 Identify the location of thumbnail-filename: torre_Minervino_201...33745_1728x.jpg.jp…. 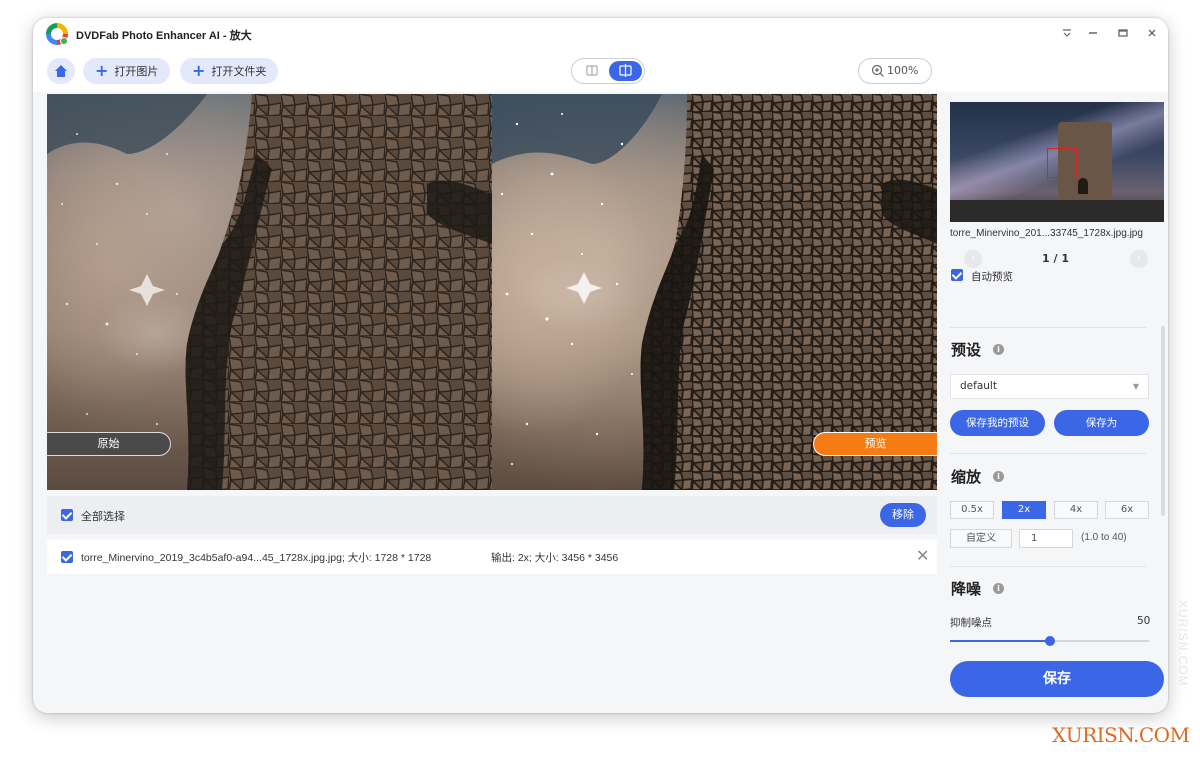
(1046, 233).